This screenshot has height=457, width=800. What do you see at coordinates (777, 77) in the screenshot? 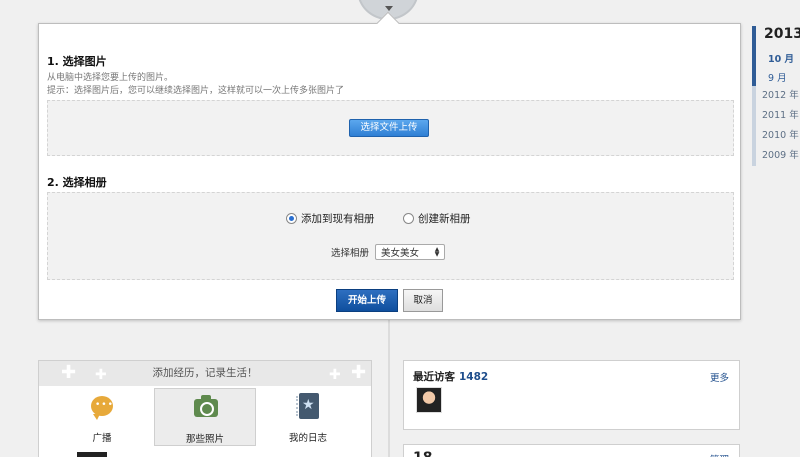
I see `month-item-september: 9 月` at bounding box center [777, 77].